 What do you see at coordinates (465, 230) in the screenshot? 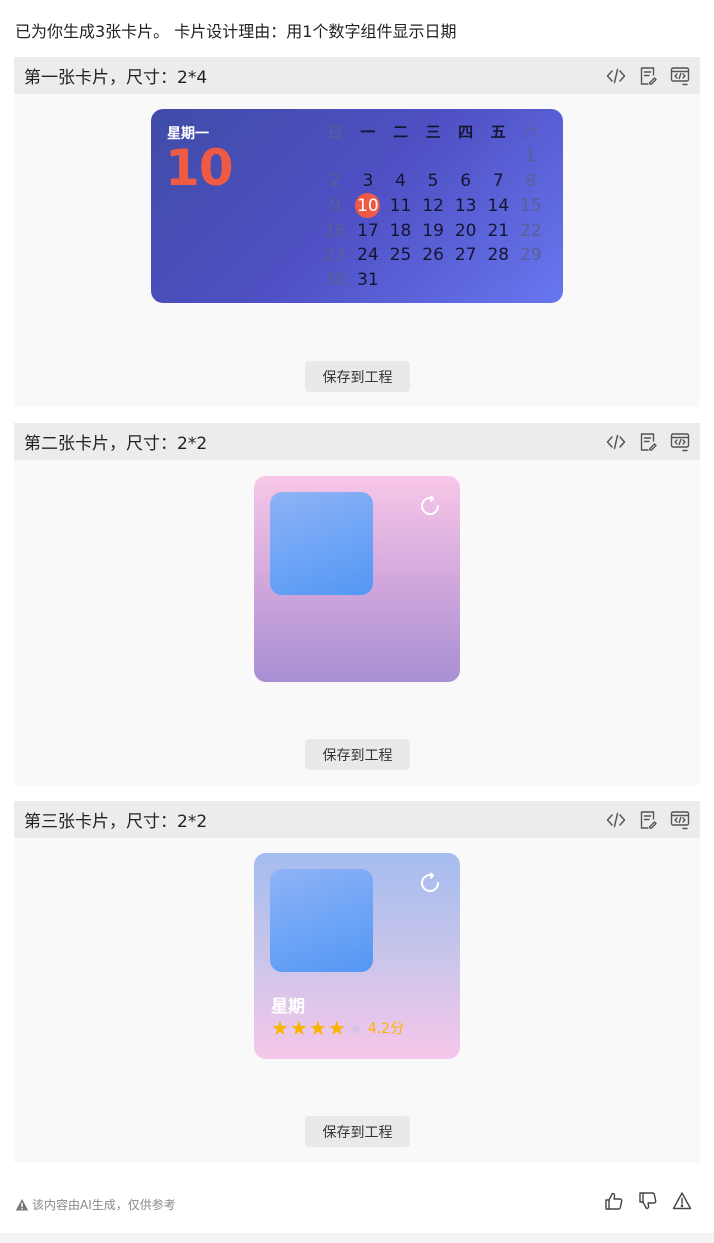
I see `calendar-day: 20` at bounding box center [465, 230].